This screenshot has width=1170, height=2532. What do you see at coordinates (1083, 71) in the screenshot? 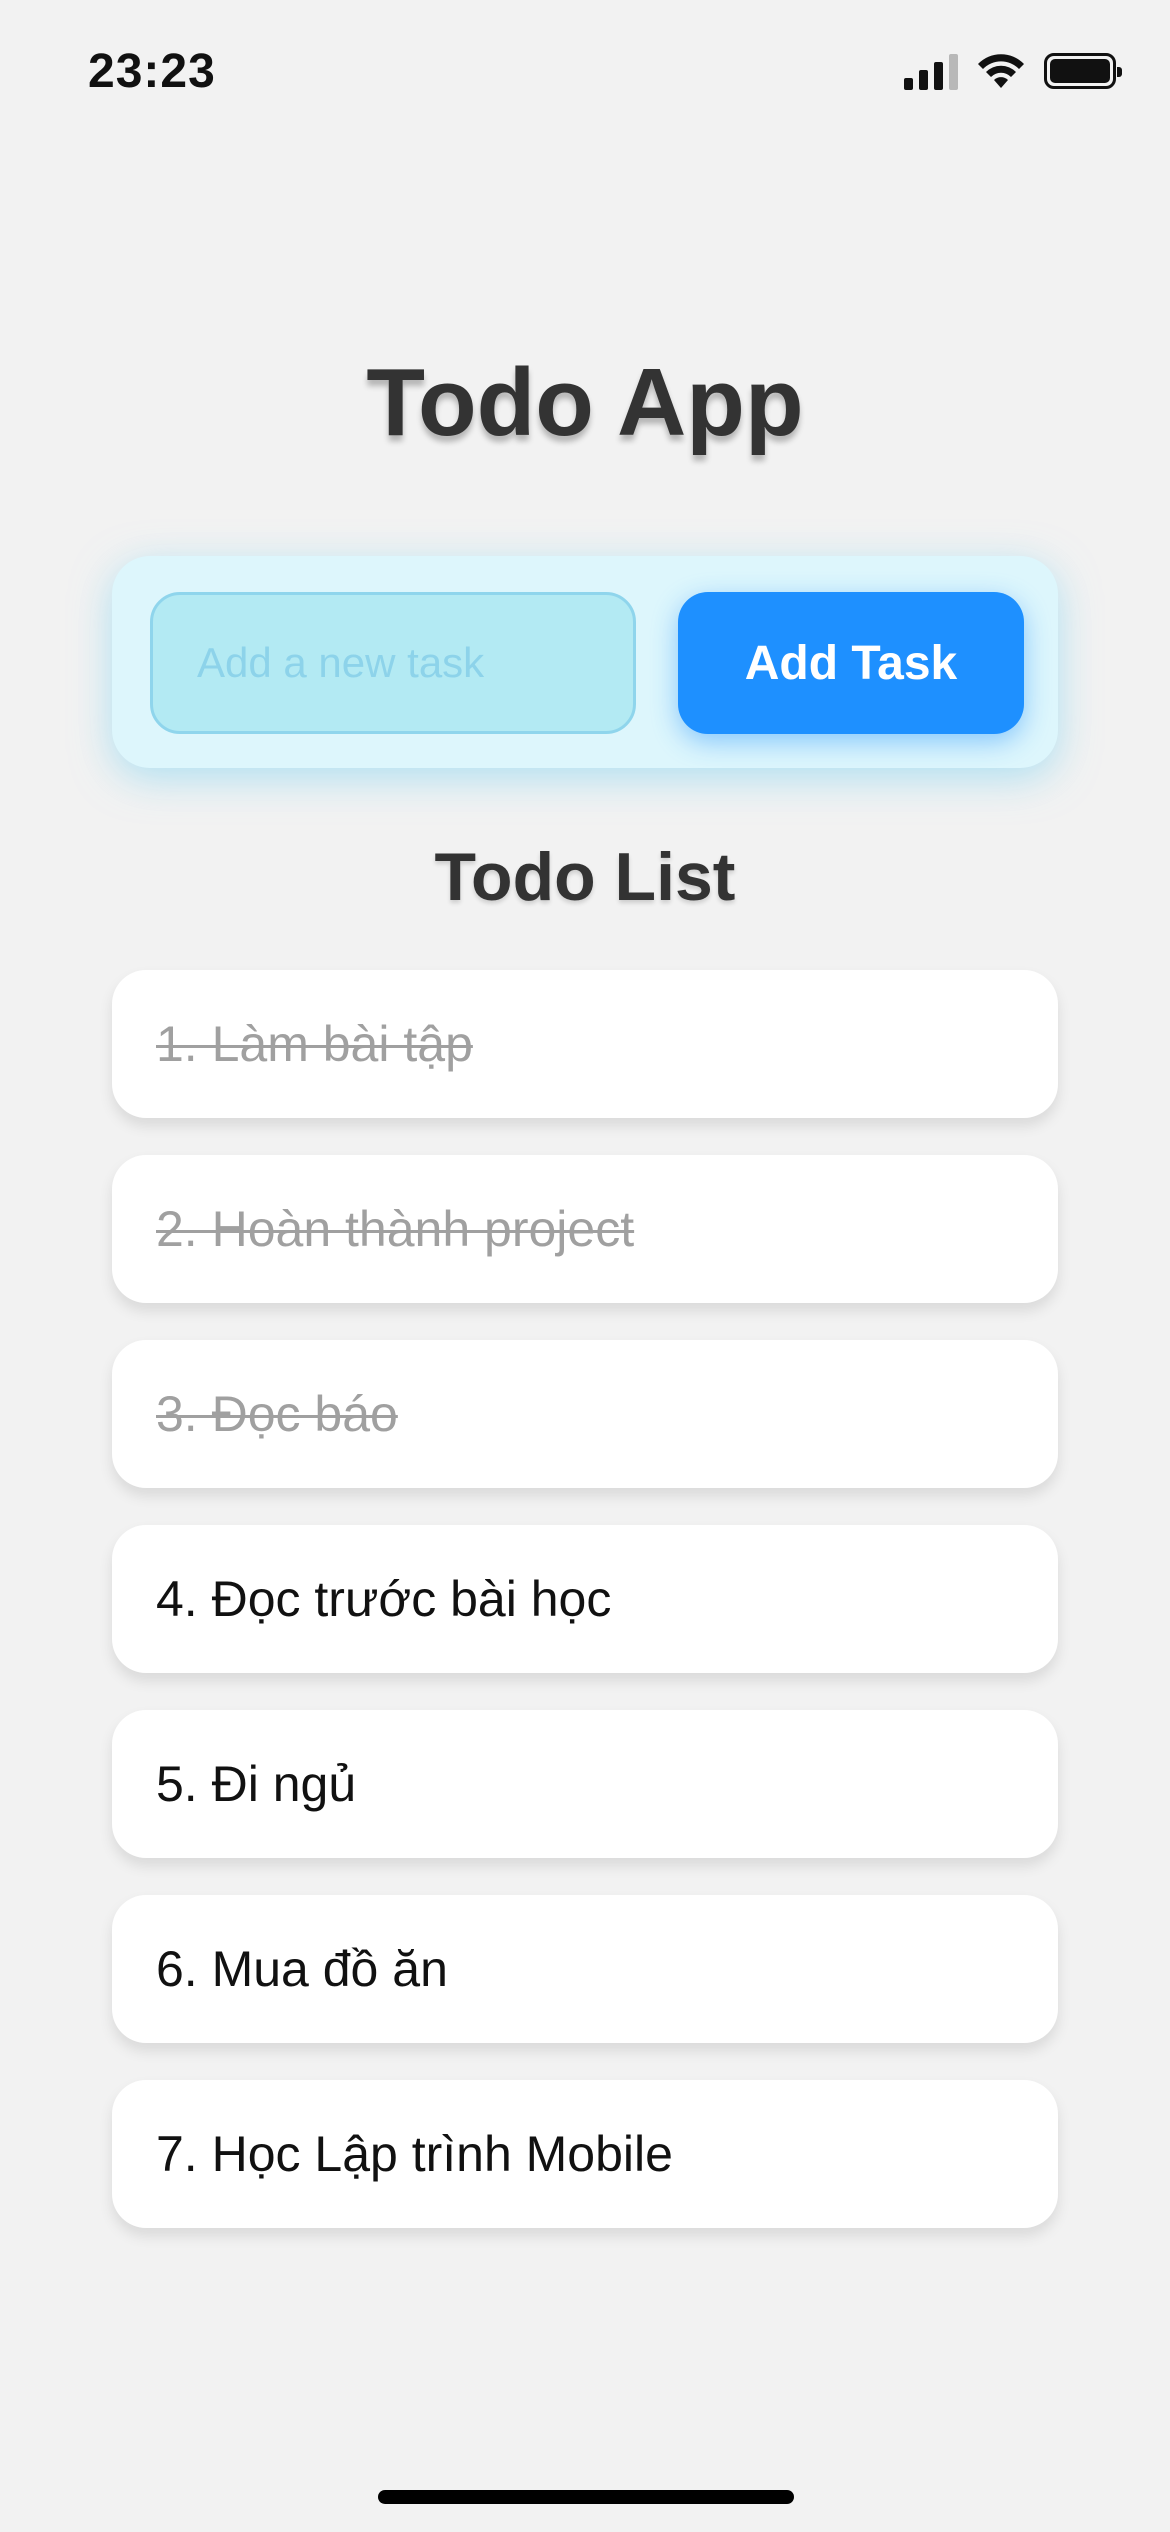
I see `battery-icon` at bounding box center [1083, 71].